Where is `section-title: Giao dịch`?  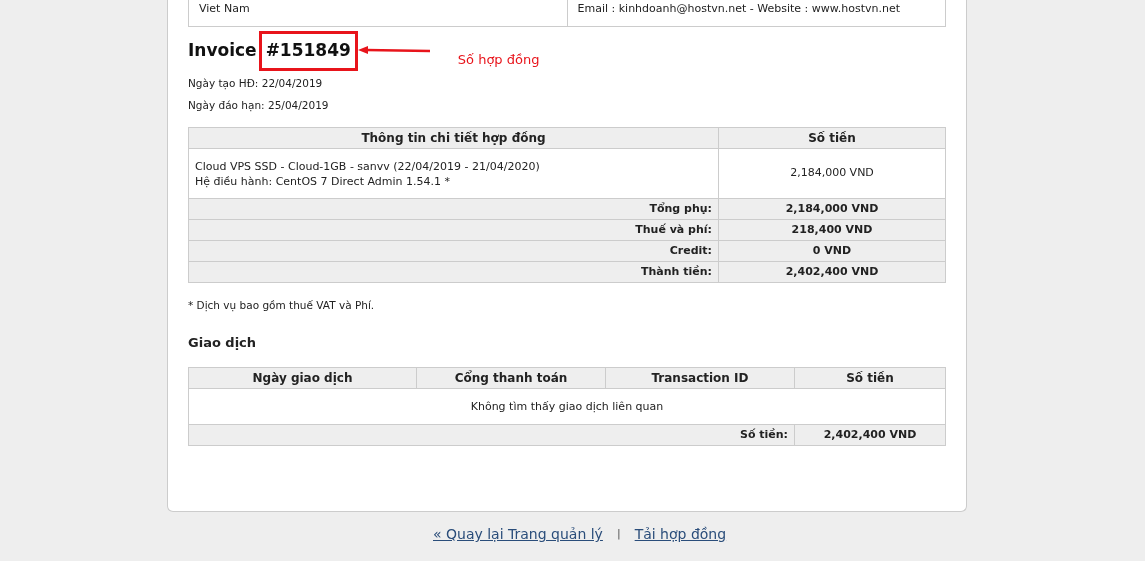
section-title: Giao dịch is located at coordinates (223, 342).